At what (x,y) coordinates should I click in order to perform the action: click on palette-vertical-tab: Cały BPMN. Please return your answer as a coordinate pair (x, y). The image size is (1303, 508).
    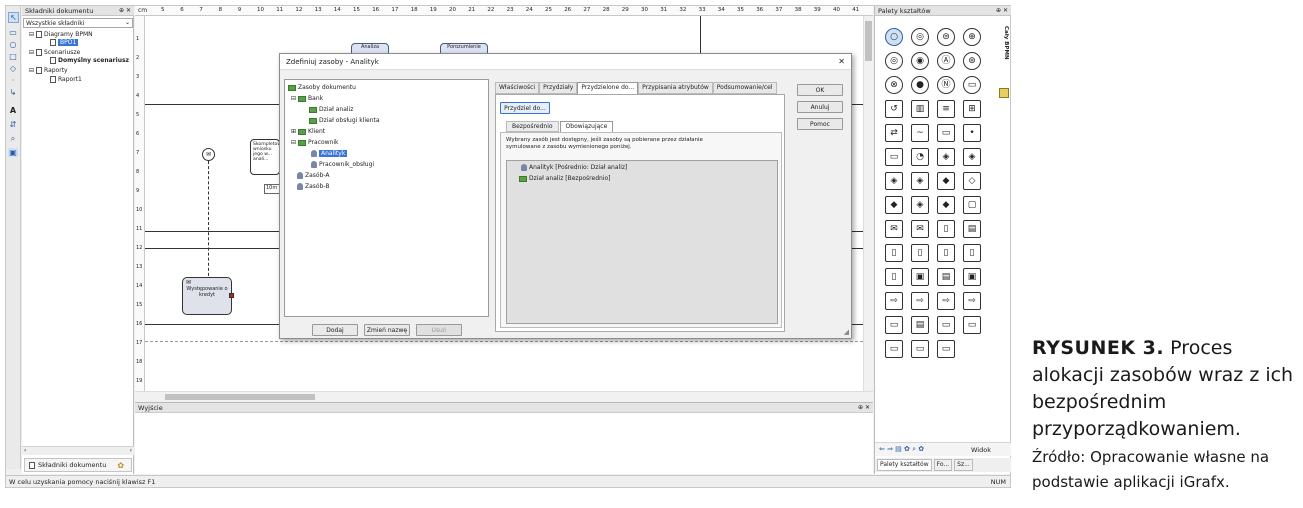
    Looking at the image, I should click on (1002, 51).